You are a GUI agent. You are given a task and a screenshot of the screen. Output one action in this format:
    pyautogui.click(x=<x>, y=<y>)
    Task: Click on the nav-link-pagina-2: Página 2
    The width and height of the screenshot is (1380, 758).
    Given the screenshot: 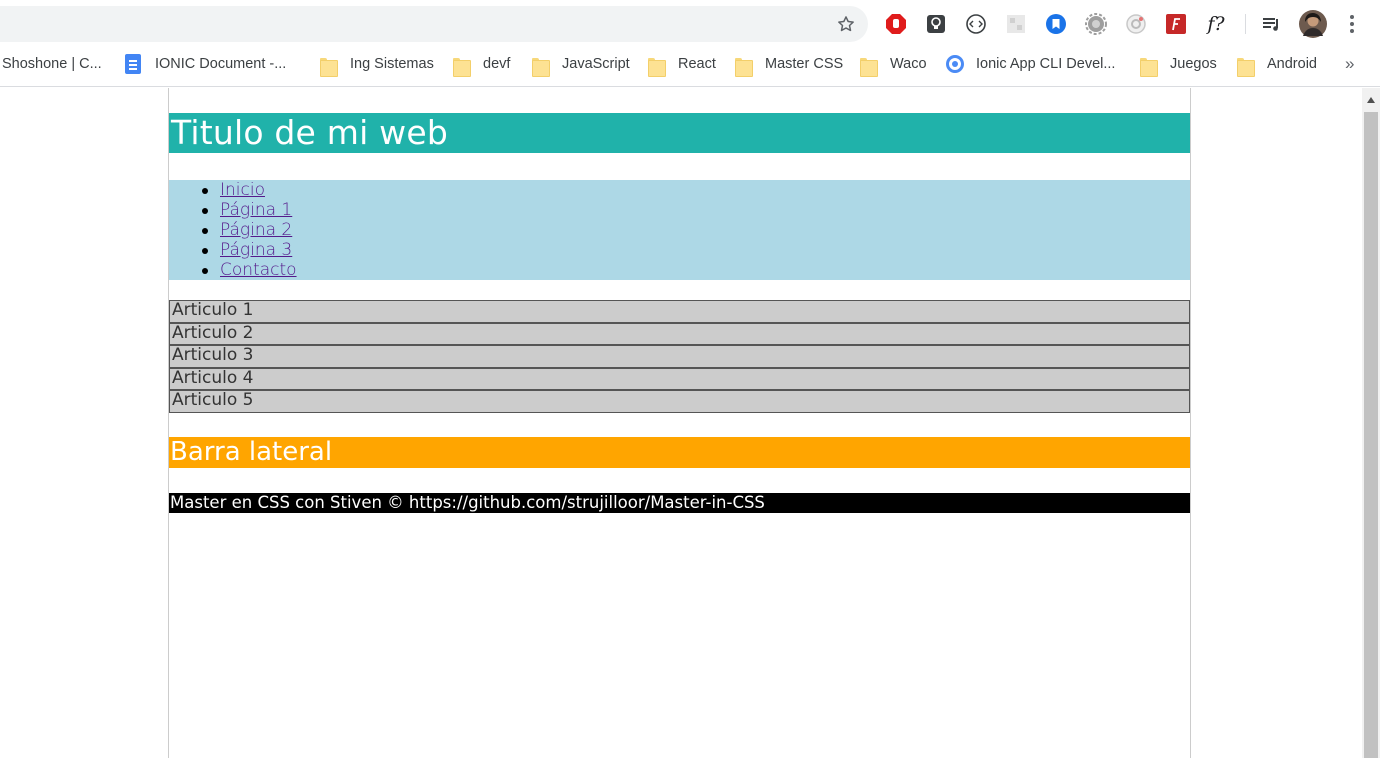 What is the action you would take?
    pyautogui.click(x=256, y=230)
    